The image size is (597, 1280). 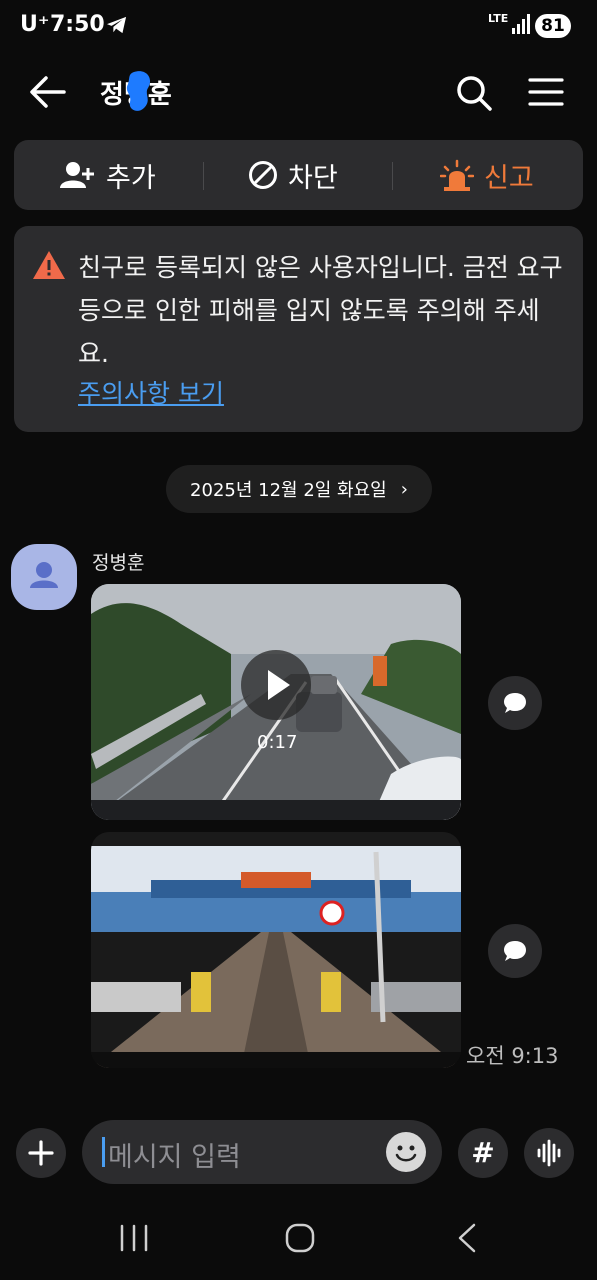 I want to click on report-button: 신고, so click(x=487, y=175).